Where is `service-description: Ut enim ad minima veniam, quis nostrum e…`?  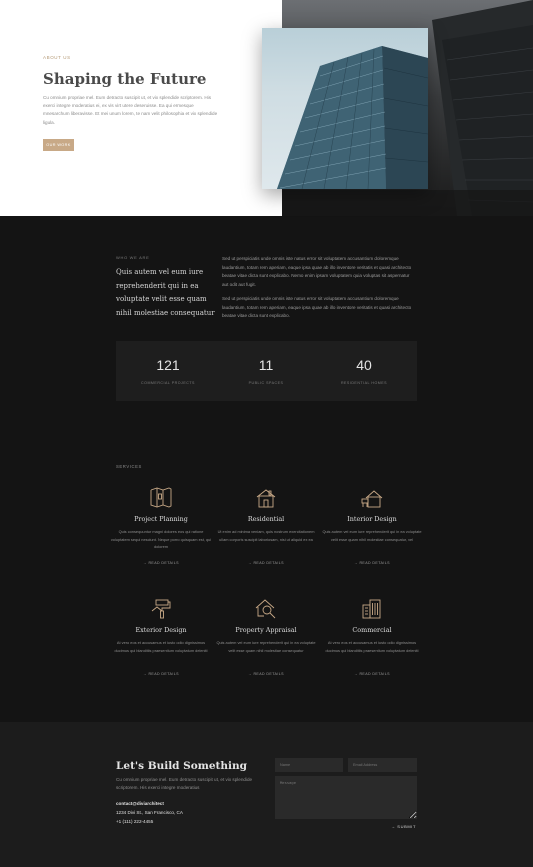 service-description: Ut enim ad minima veniam, quis nostrum e… is located at coordinates (266, 535).